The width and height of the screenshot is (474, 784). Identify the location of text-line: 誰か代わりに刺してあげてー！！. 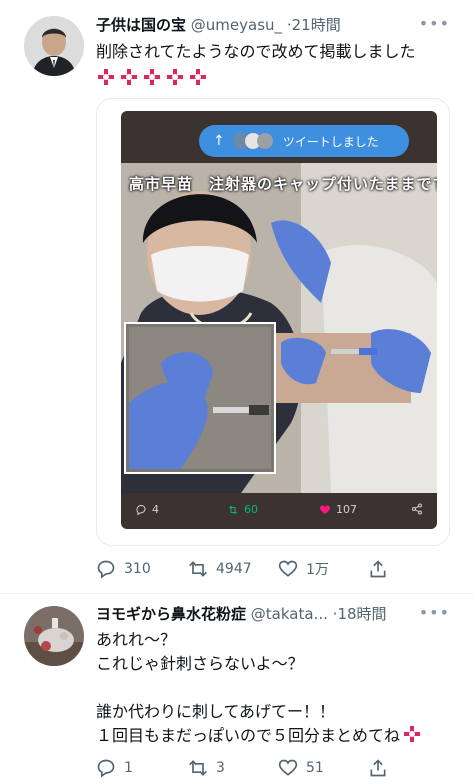
(216, 711).